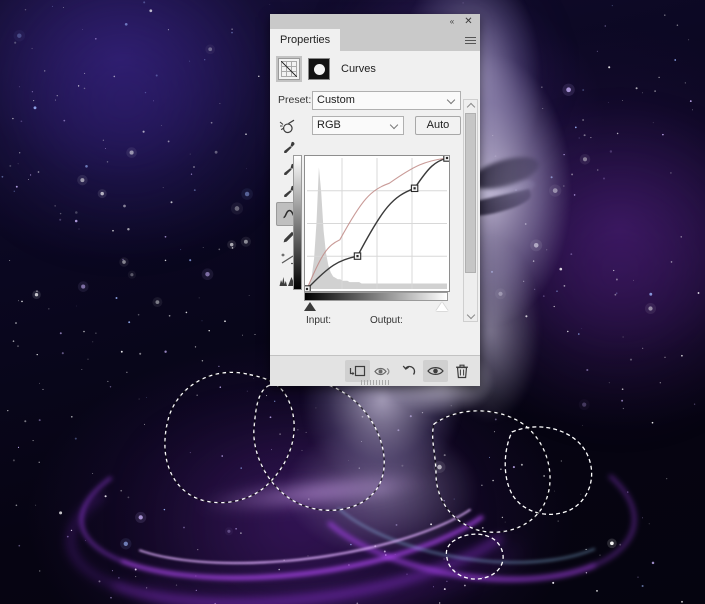  I want to click on curves-plot, so click(377, 223).